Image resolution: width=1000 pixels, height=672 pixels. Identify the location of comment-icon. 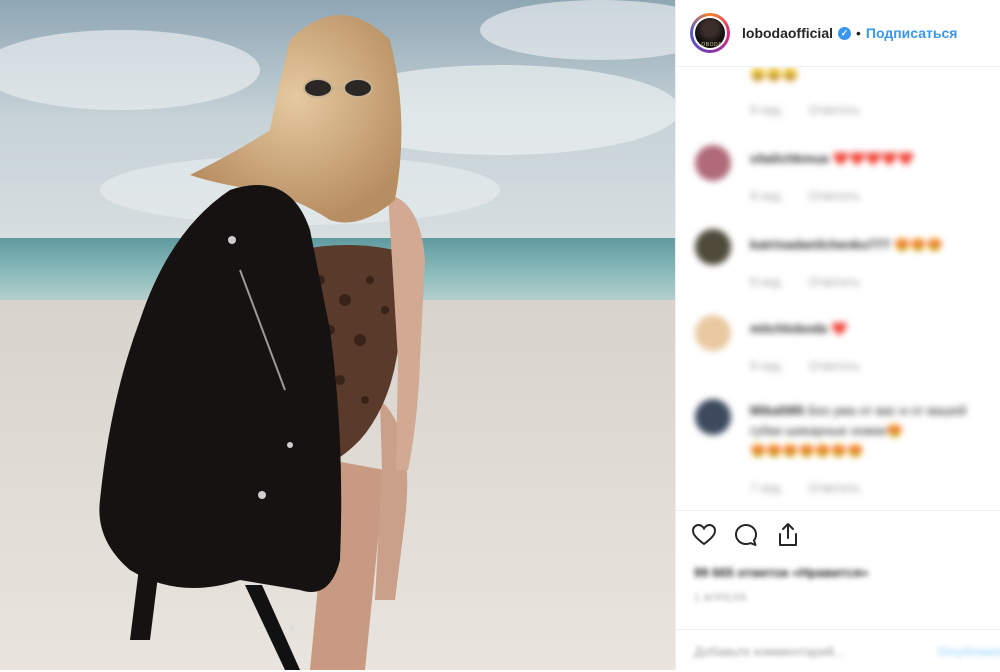
(746, 535).